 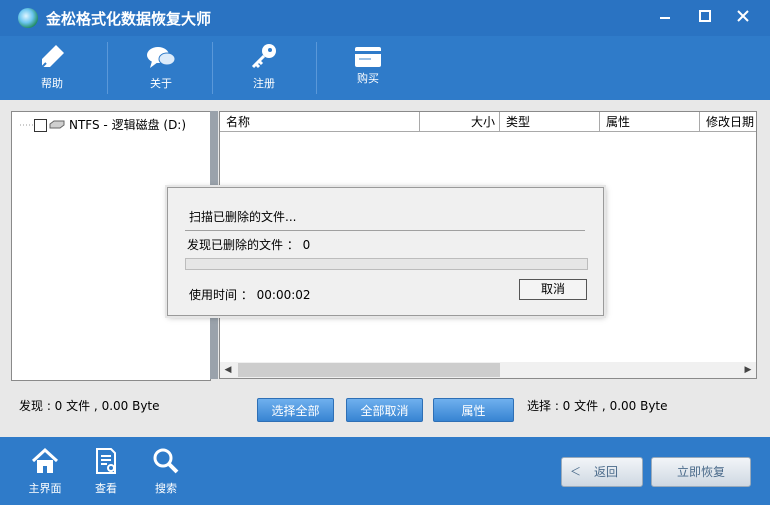 I want to click on search-icon, so click(x=166, y=461).